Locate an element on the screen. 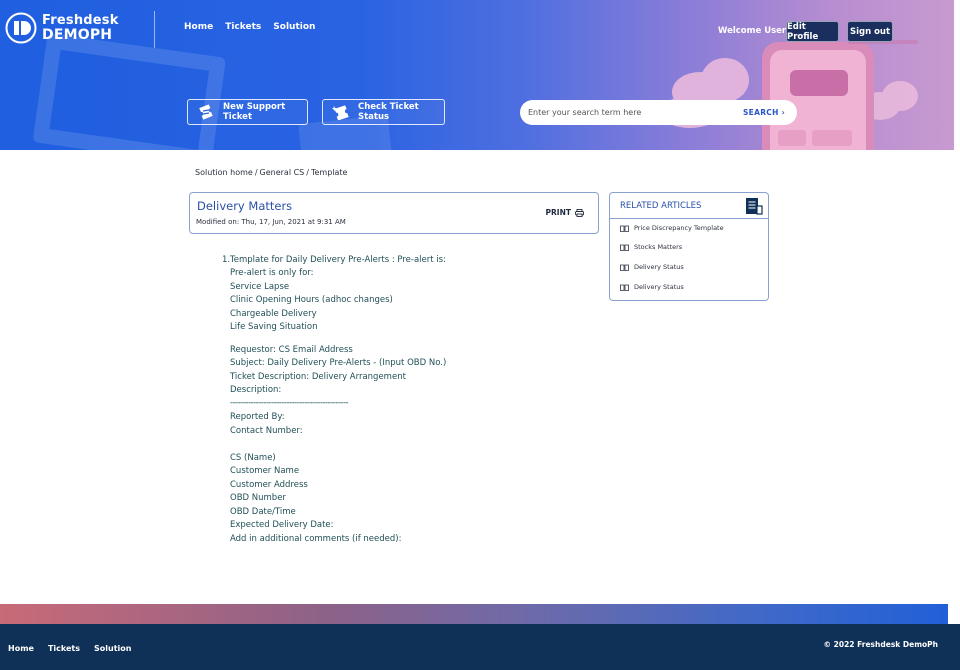 The height and width of the screenshot is (670, 960). print-label: PRINT is located at coordinates (558, 212).